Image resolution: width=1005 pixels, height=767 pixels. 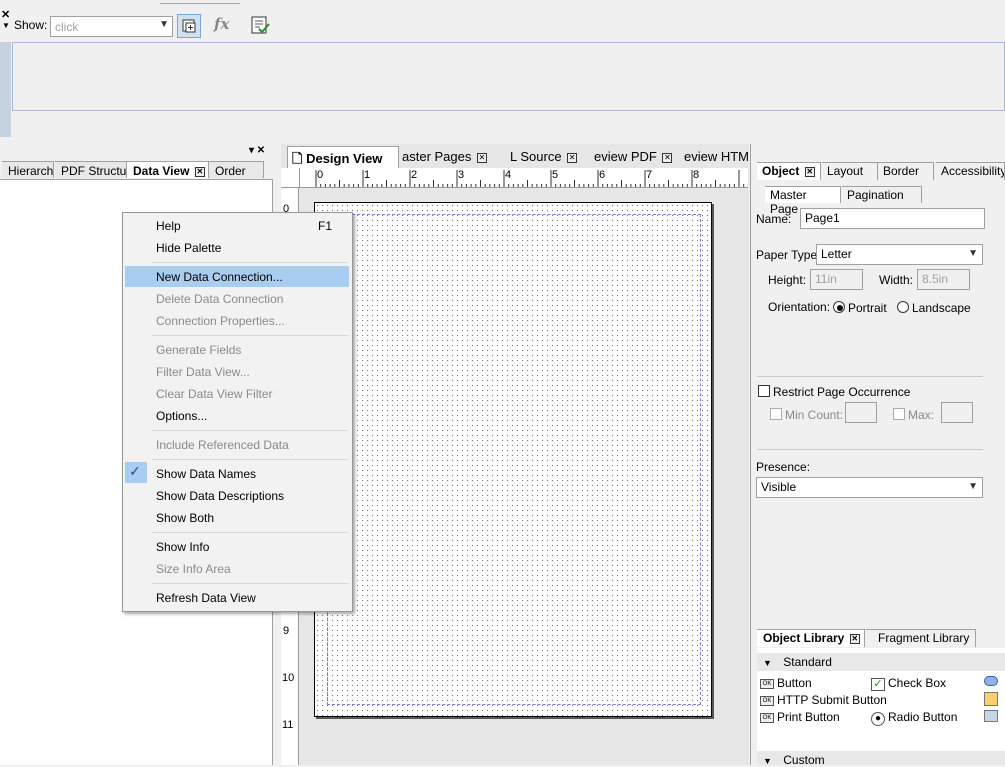 What do you see at coordinates (991, 699) in the screenshot?
I see `image-object-icon` at bounding box center [991, 699].